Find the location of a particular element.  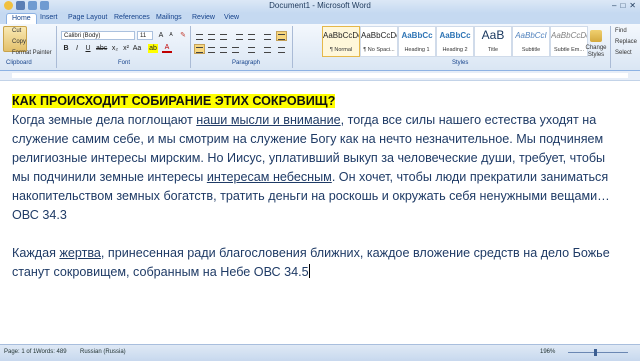

tab-page-layout: Page Layout is located at coordinates (87, 17).